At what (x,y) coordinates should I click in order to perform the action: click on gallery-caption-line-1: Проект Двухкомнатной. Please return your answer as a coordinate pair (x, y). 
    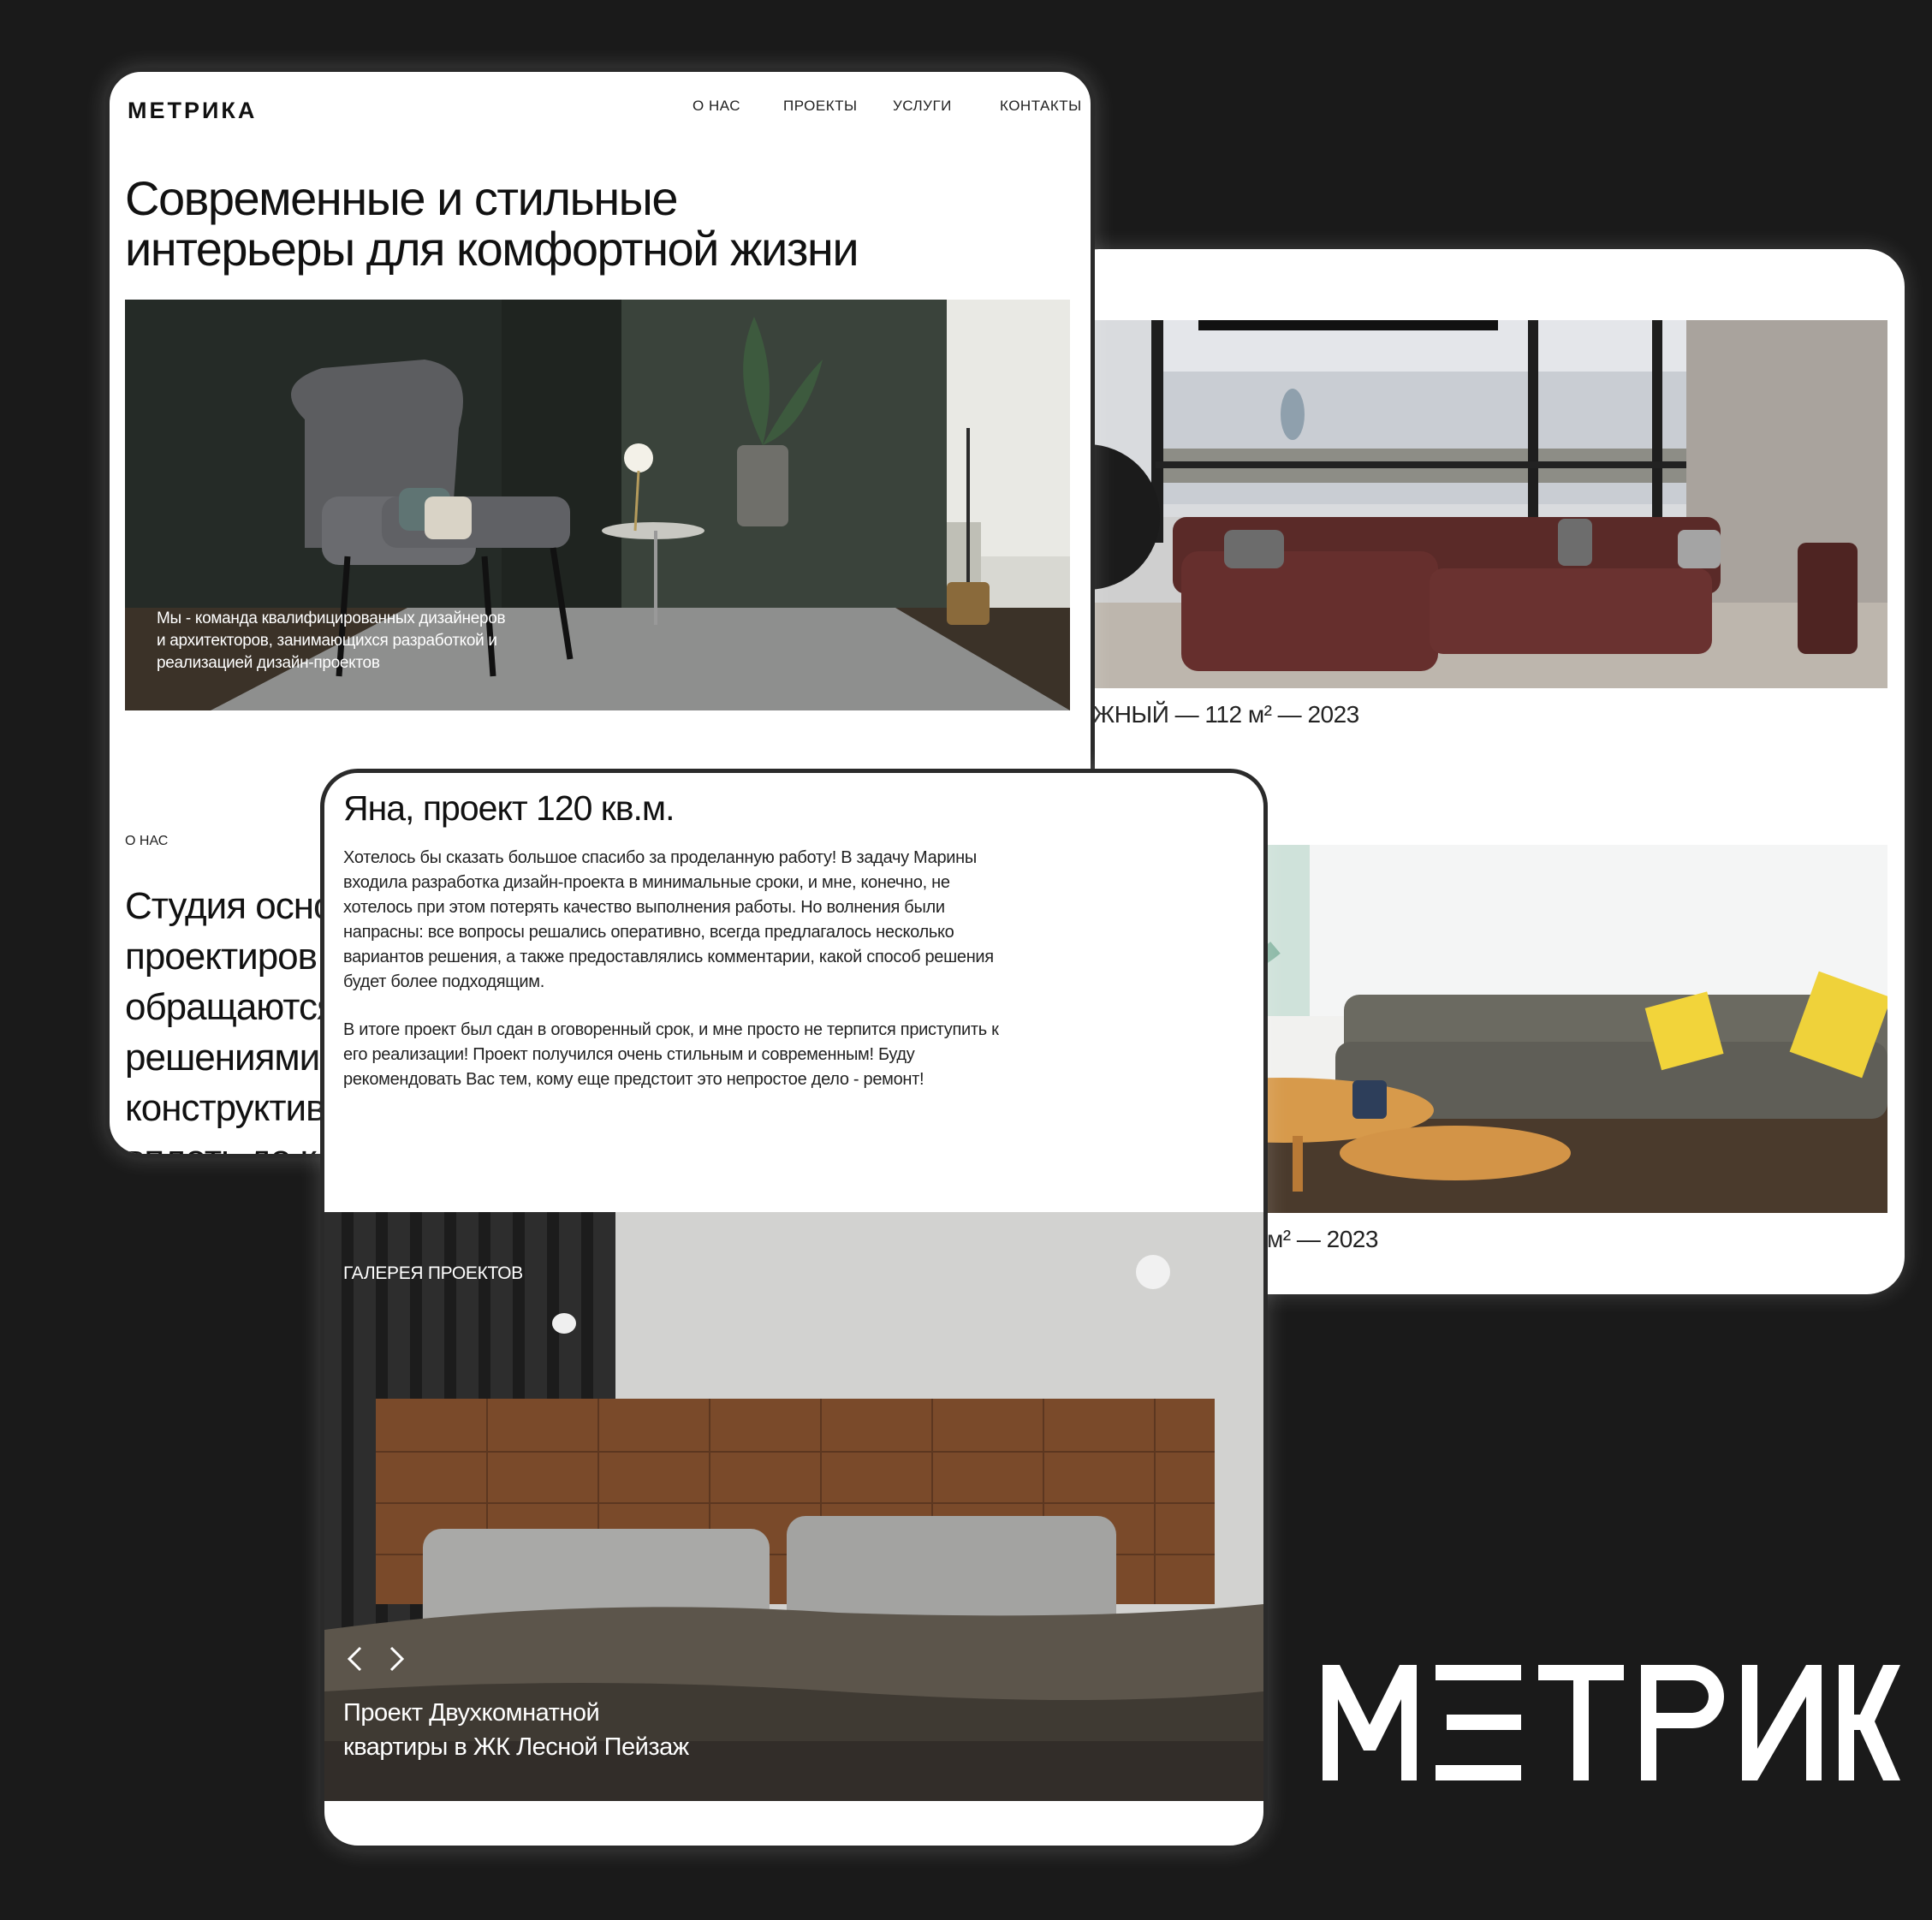
    Looking at the image, I should click on (472, 1713).